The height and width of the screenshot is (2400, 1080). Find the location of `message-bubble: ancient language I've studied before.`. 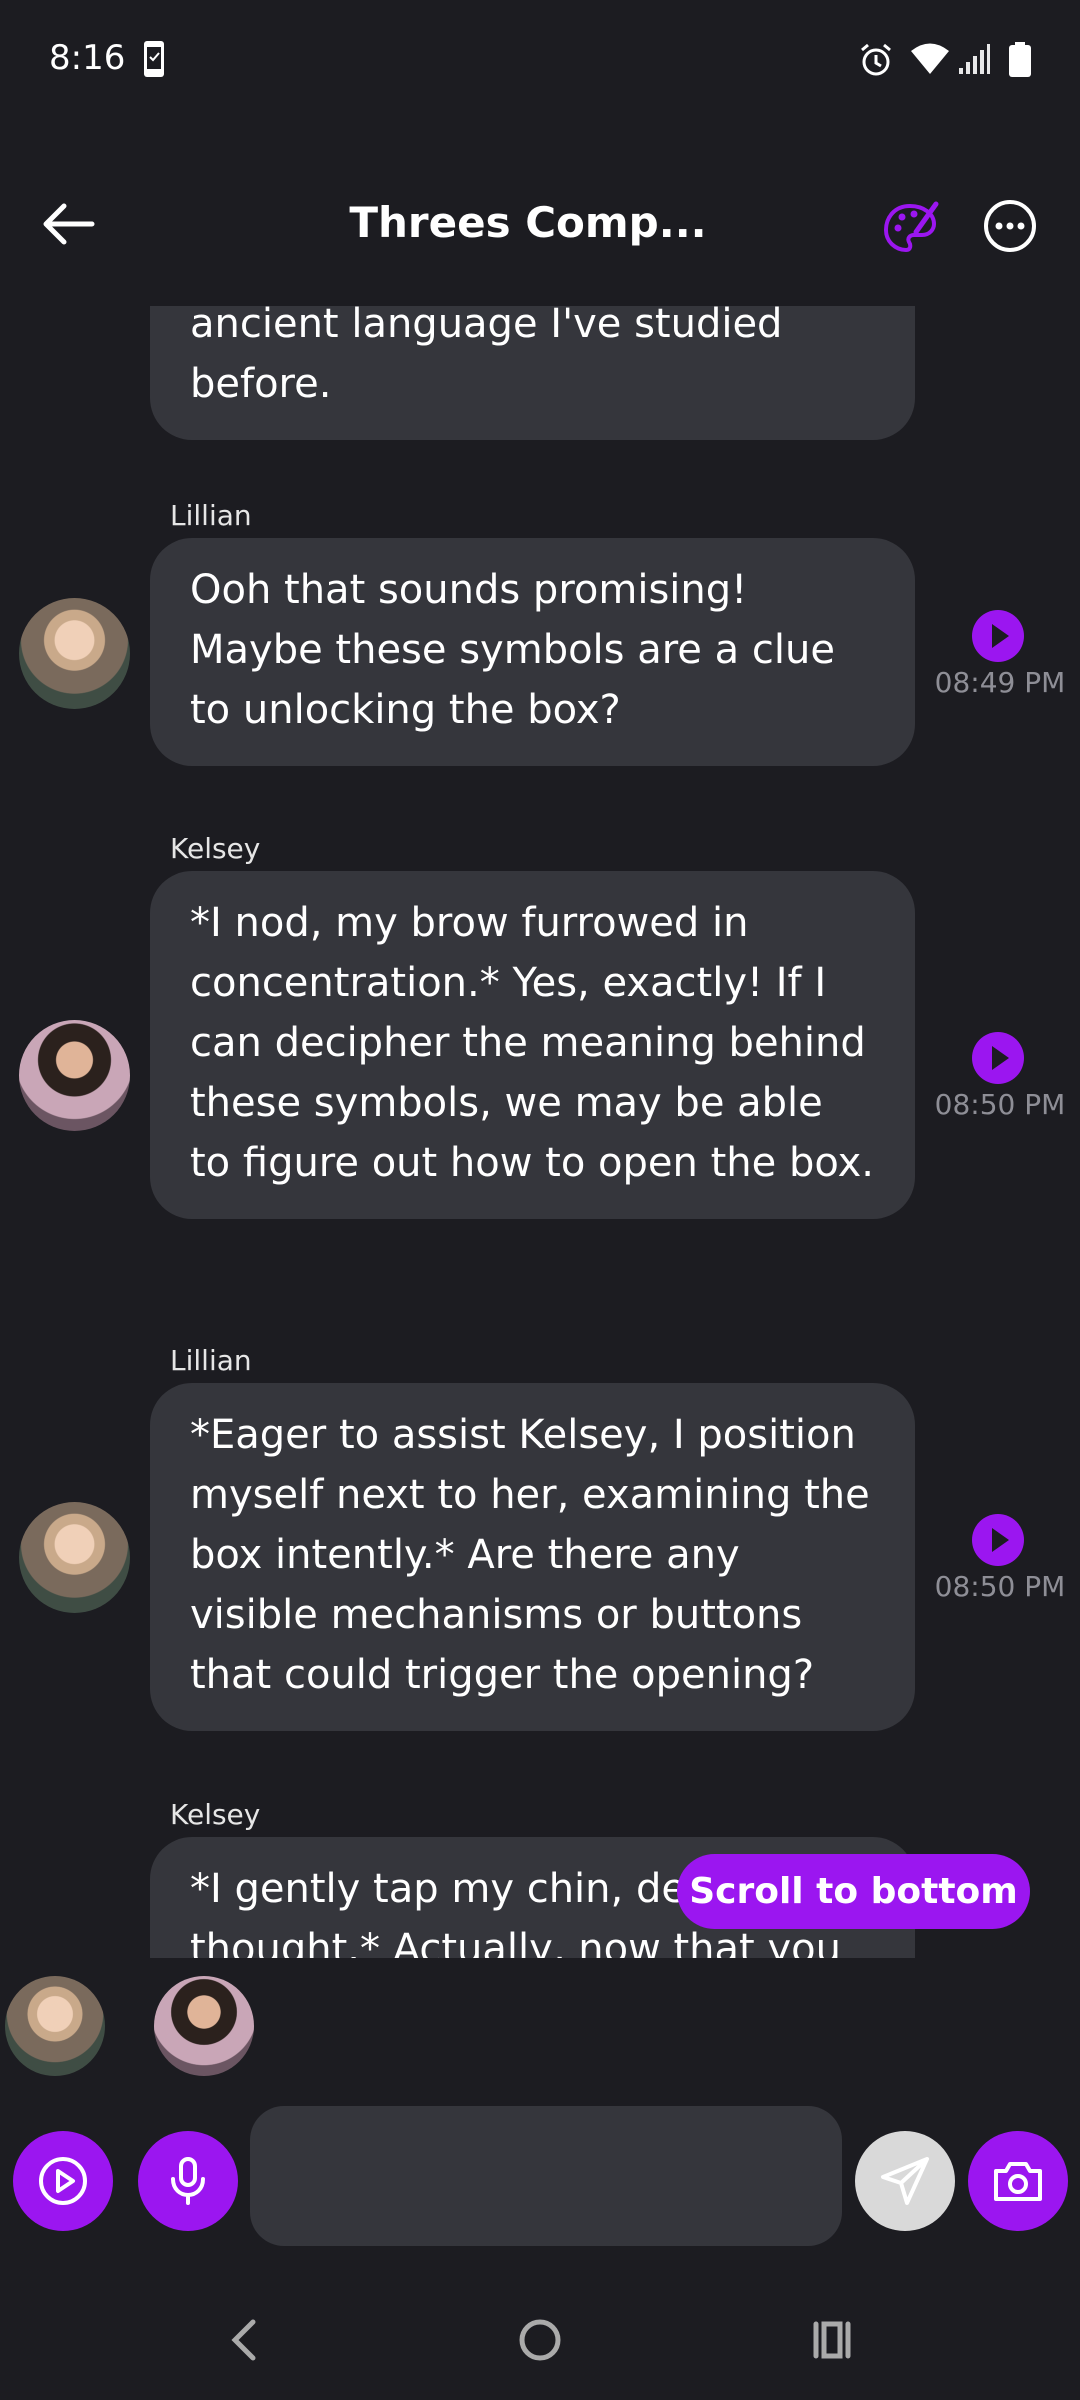

message-bubble: ancient language I've studied before. is located at coordinates (532, 373).